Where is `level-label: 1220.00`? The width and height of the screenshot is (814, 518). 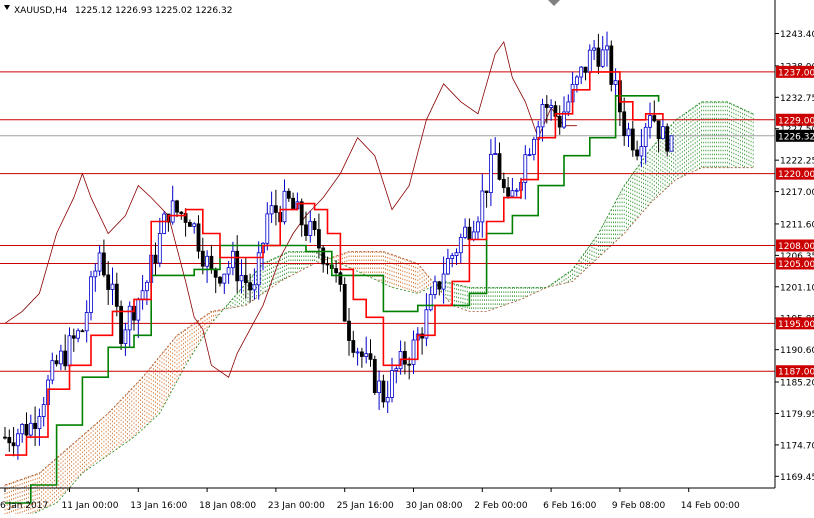 level-label: 1220.00 is located at coordinates (796, 175).